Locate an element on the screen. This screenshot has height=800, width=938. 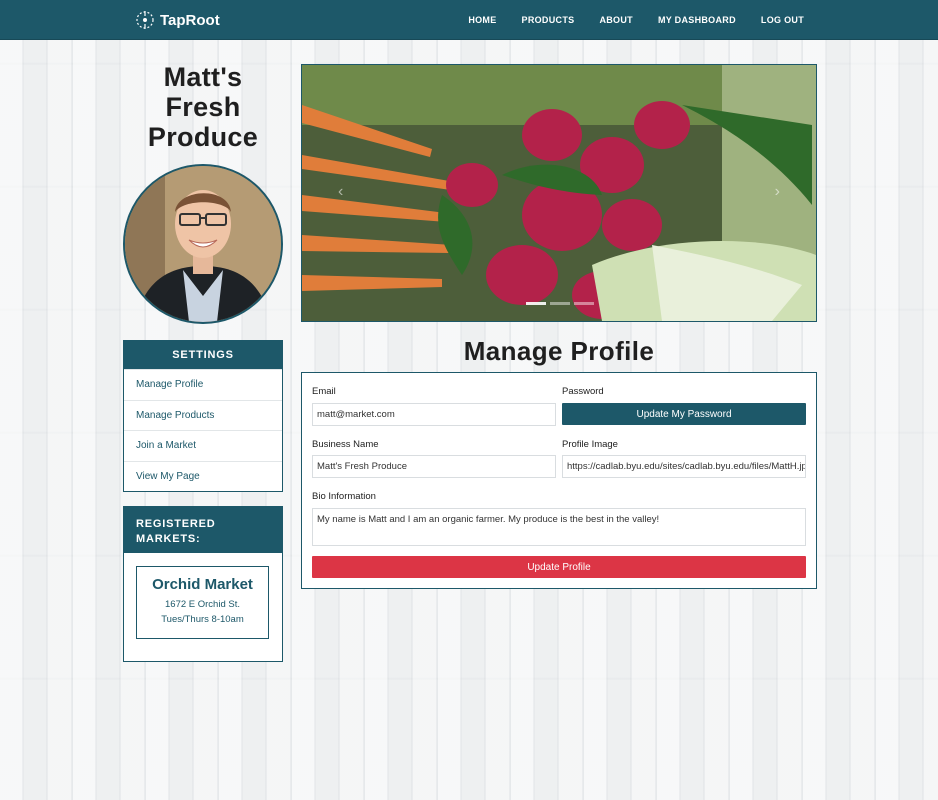
avatar is located at coordinates (203, 244).